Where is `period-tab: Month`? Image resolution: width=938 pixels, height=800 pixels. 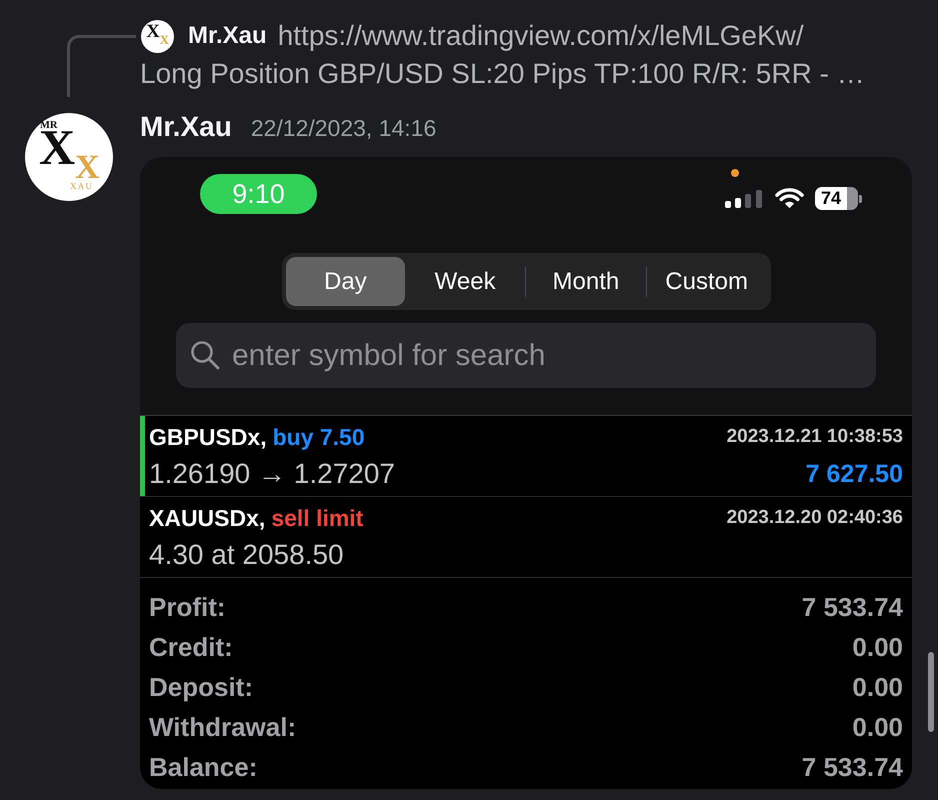
period-tab: Month is located at coordinates (586, 281).